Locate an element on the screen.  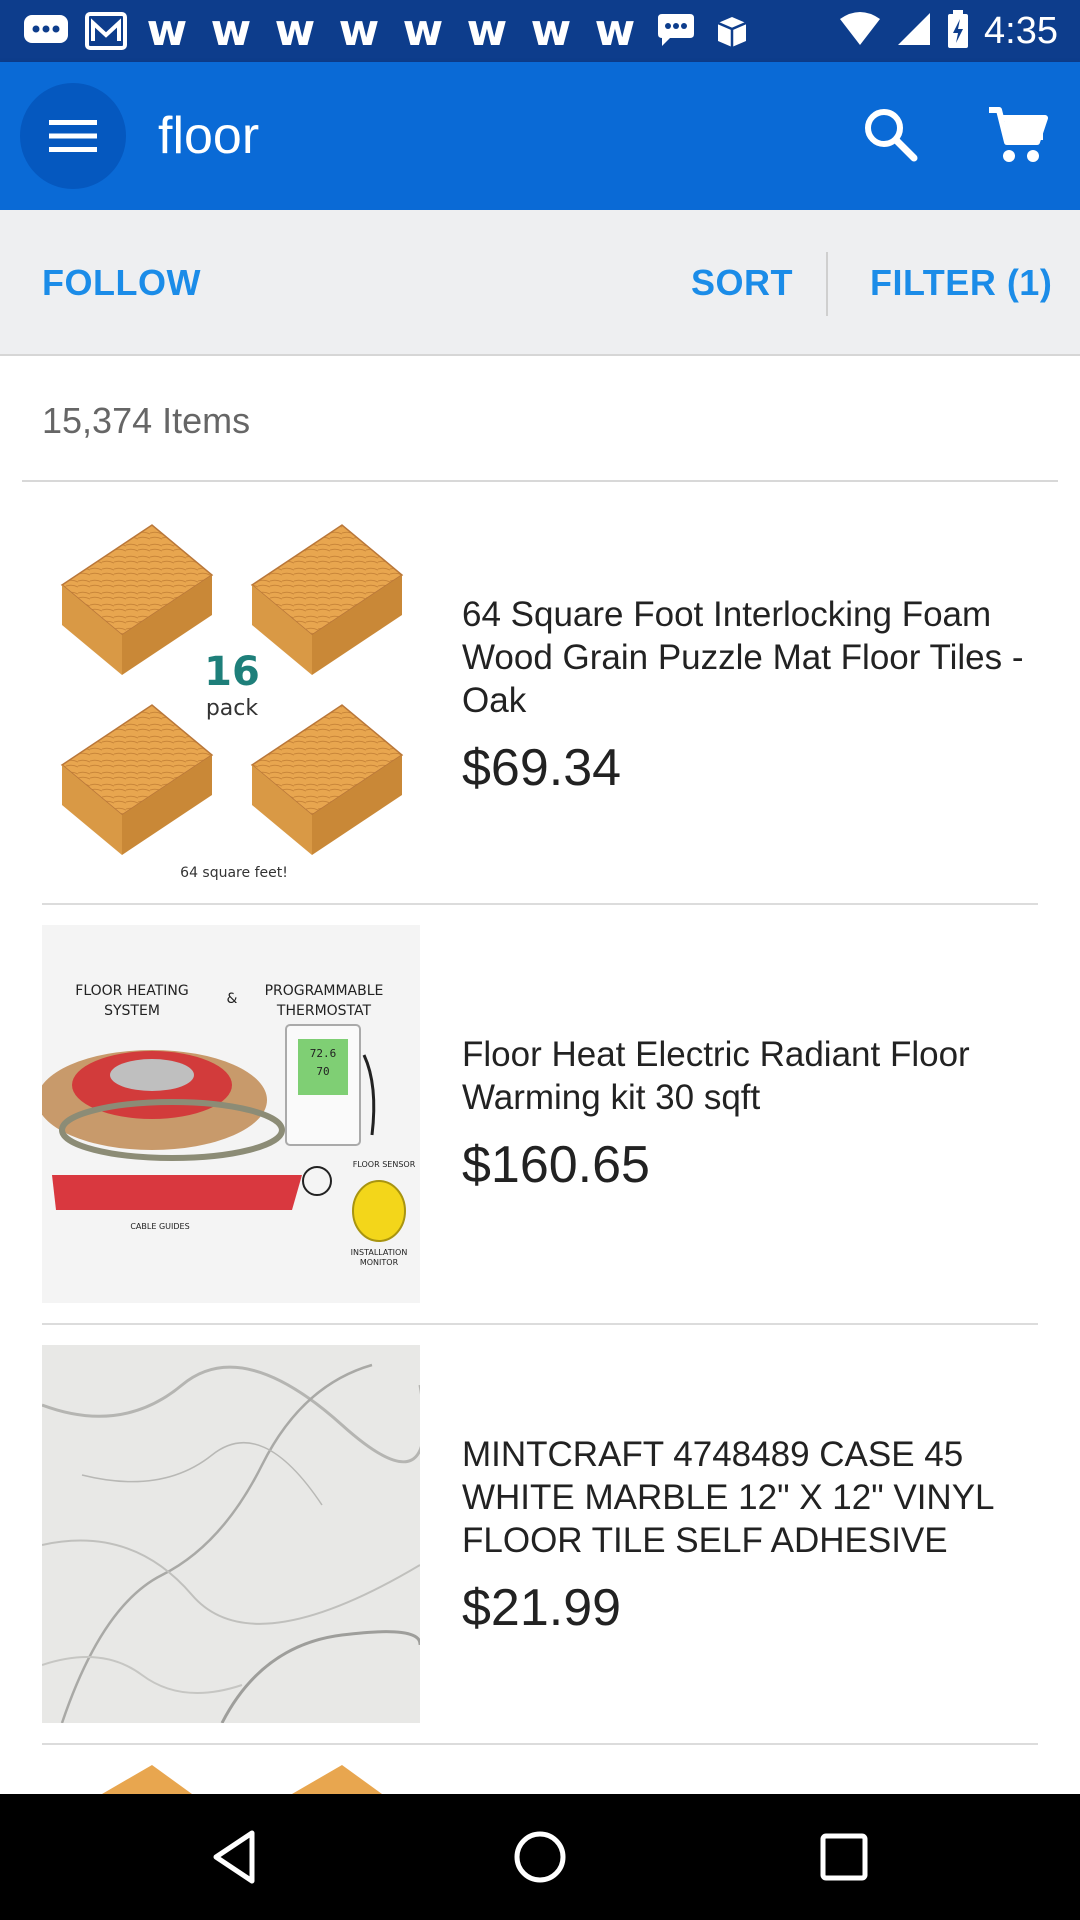
sort-button: SORT is located at coordinates (742, 283).